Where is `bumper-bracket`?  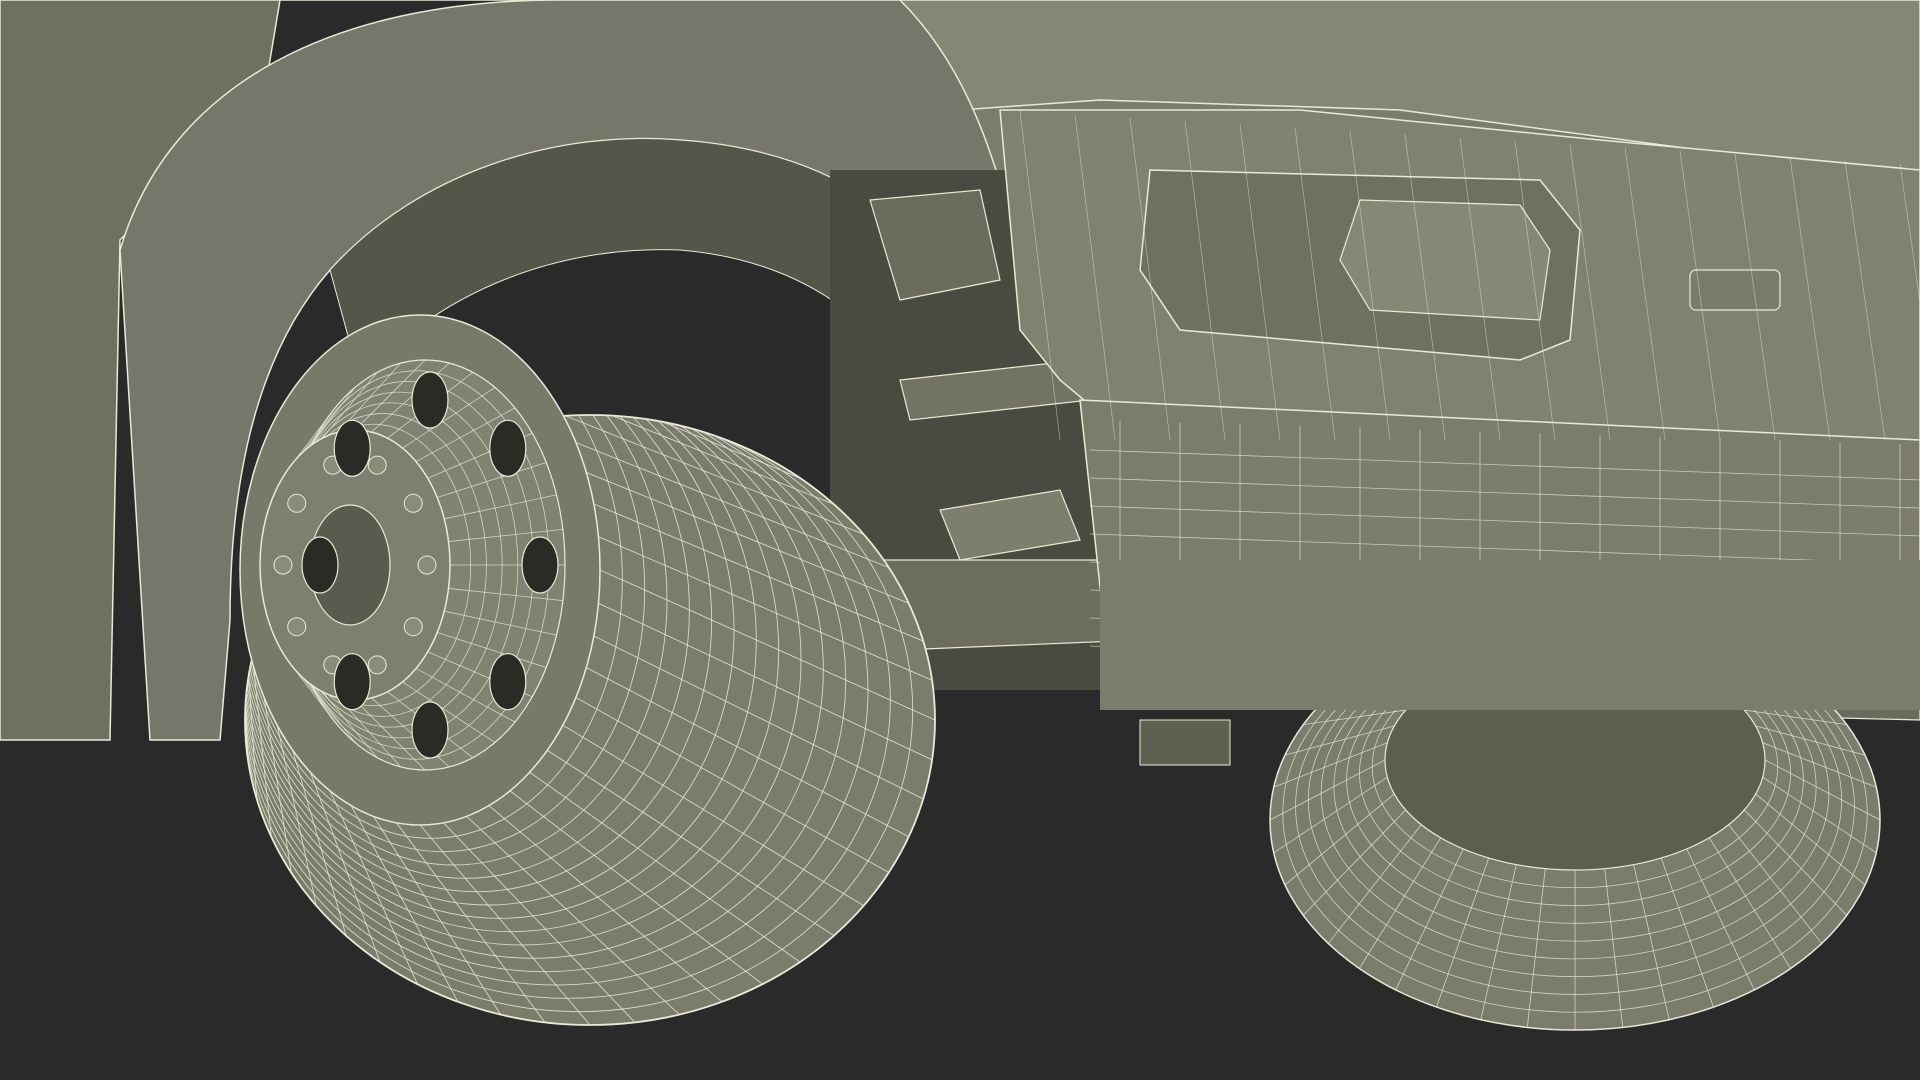
bumper-bracket is located at coordinates (1185, 742).